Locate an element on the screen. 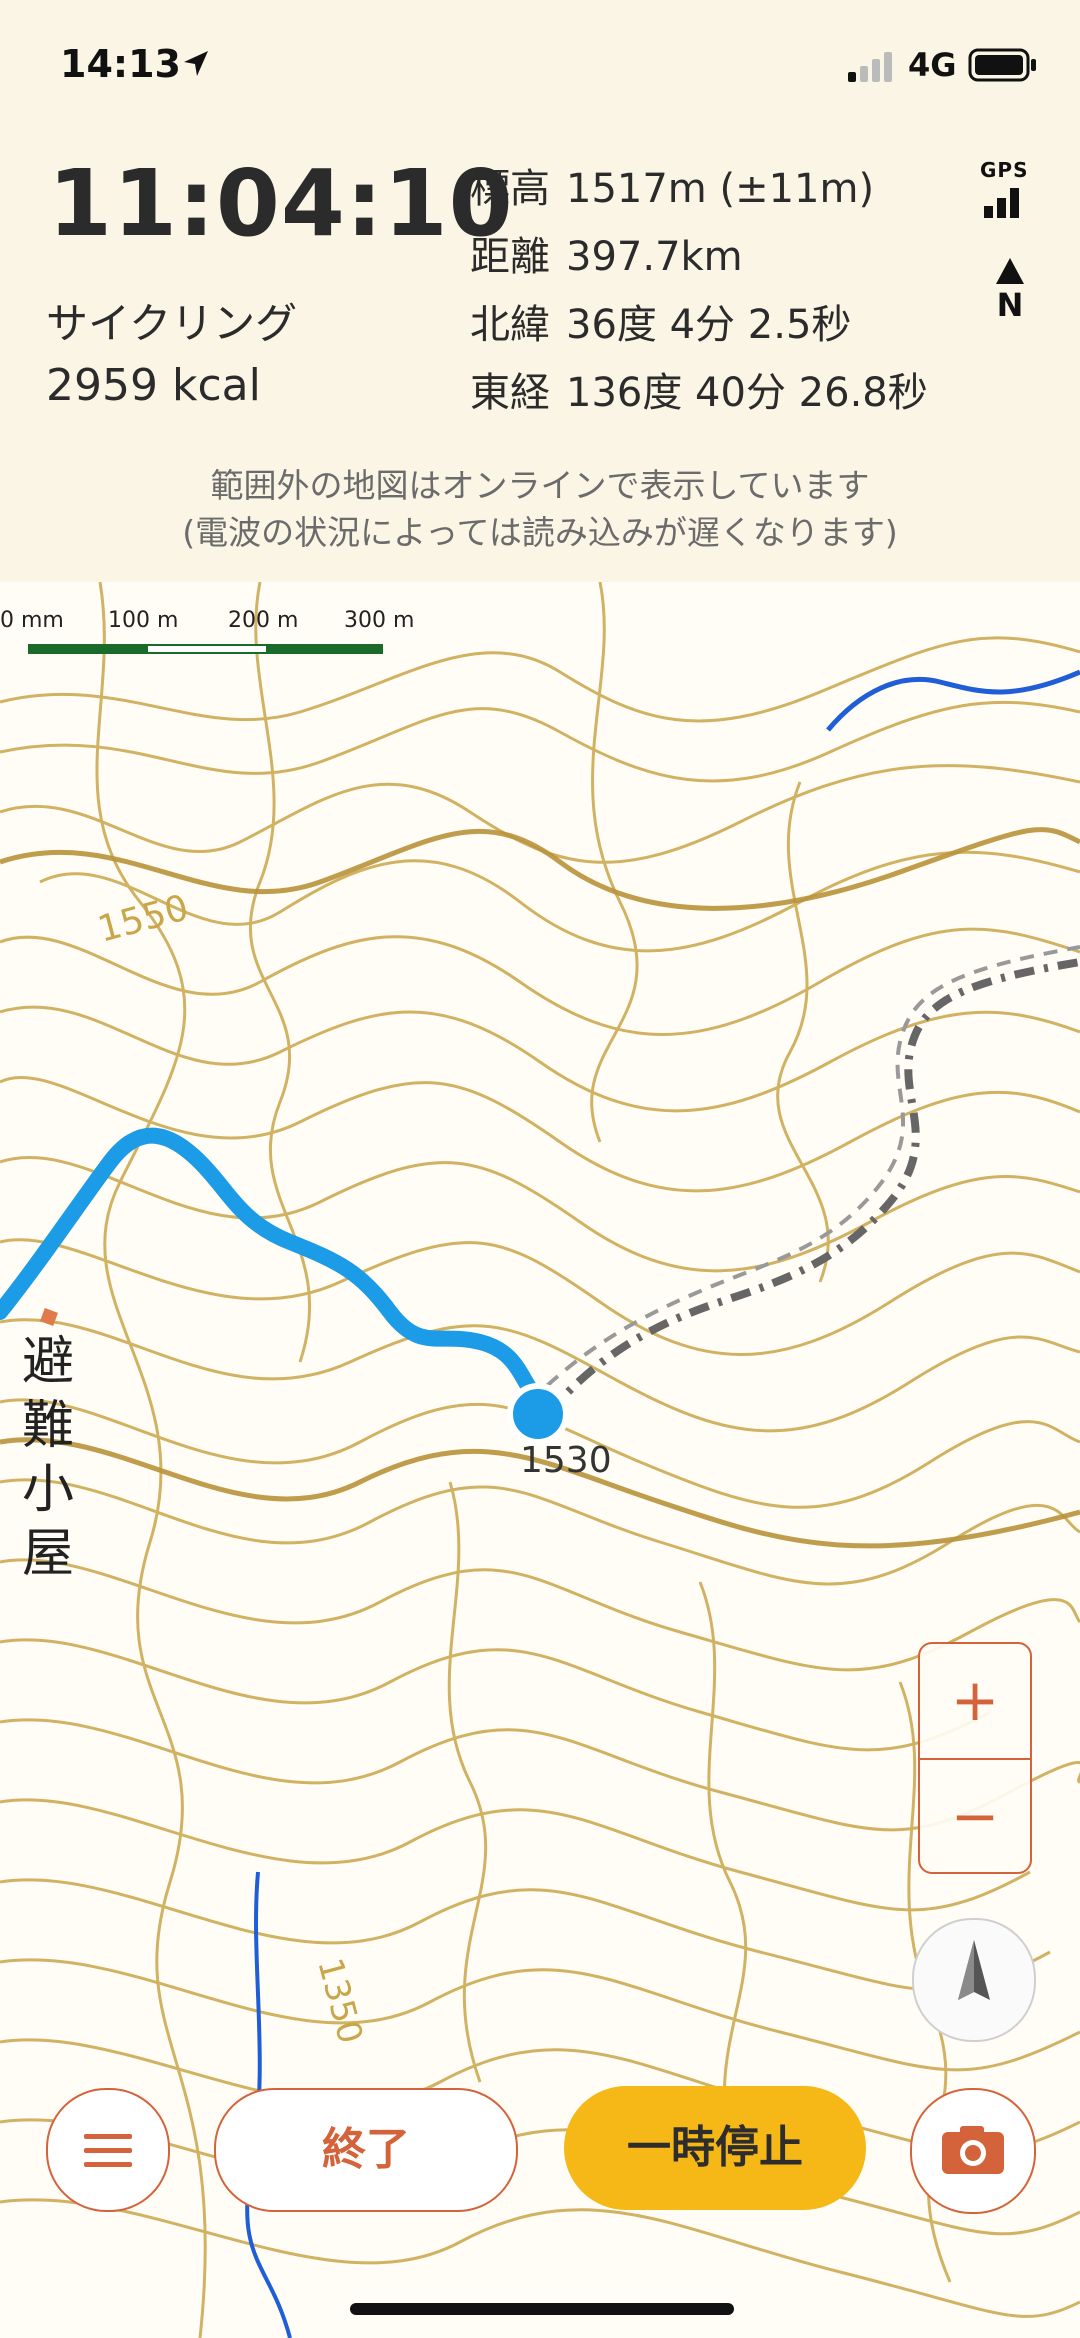 Image resolution: width=1080 pixels, height=2338 pixels. place-name-hut: 避 難 小 屋 is located at coordinates (47, 1458).